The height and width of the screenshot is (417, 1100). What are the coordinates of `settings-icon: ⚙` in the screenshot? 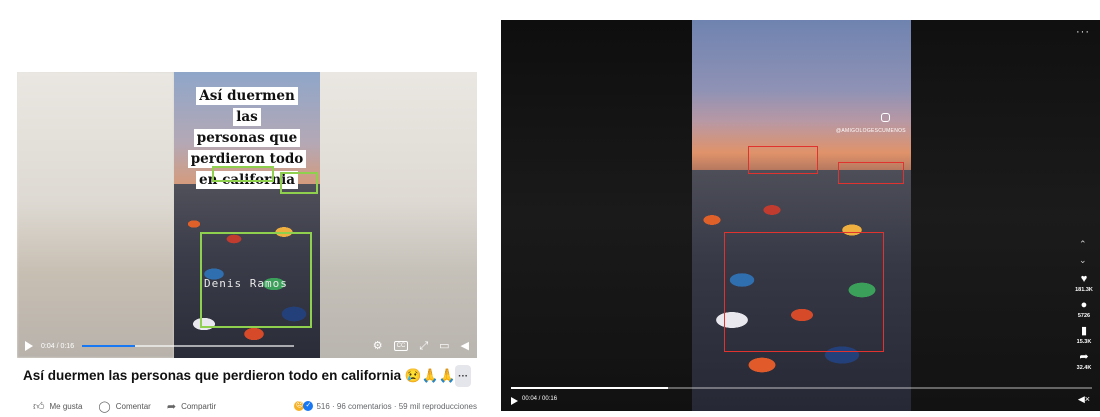 It's located at (378, 346).